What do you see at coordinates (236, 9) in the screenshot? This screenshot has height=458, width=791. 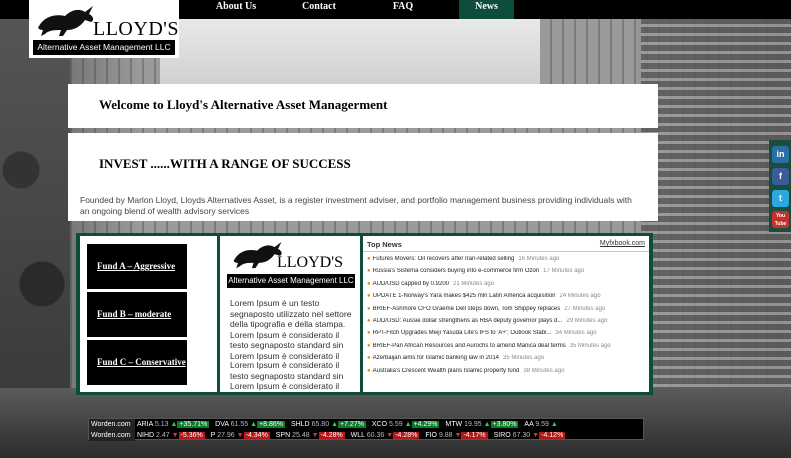 I see `nav-about-us: About Us` at bounding box center [236, 9].